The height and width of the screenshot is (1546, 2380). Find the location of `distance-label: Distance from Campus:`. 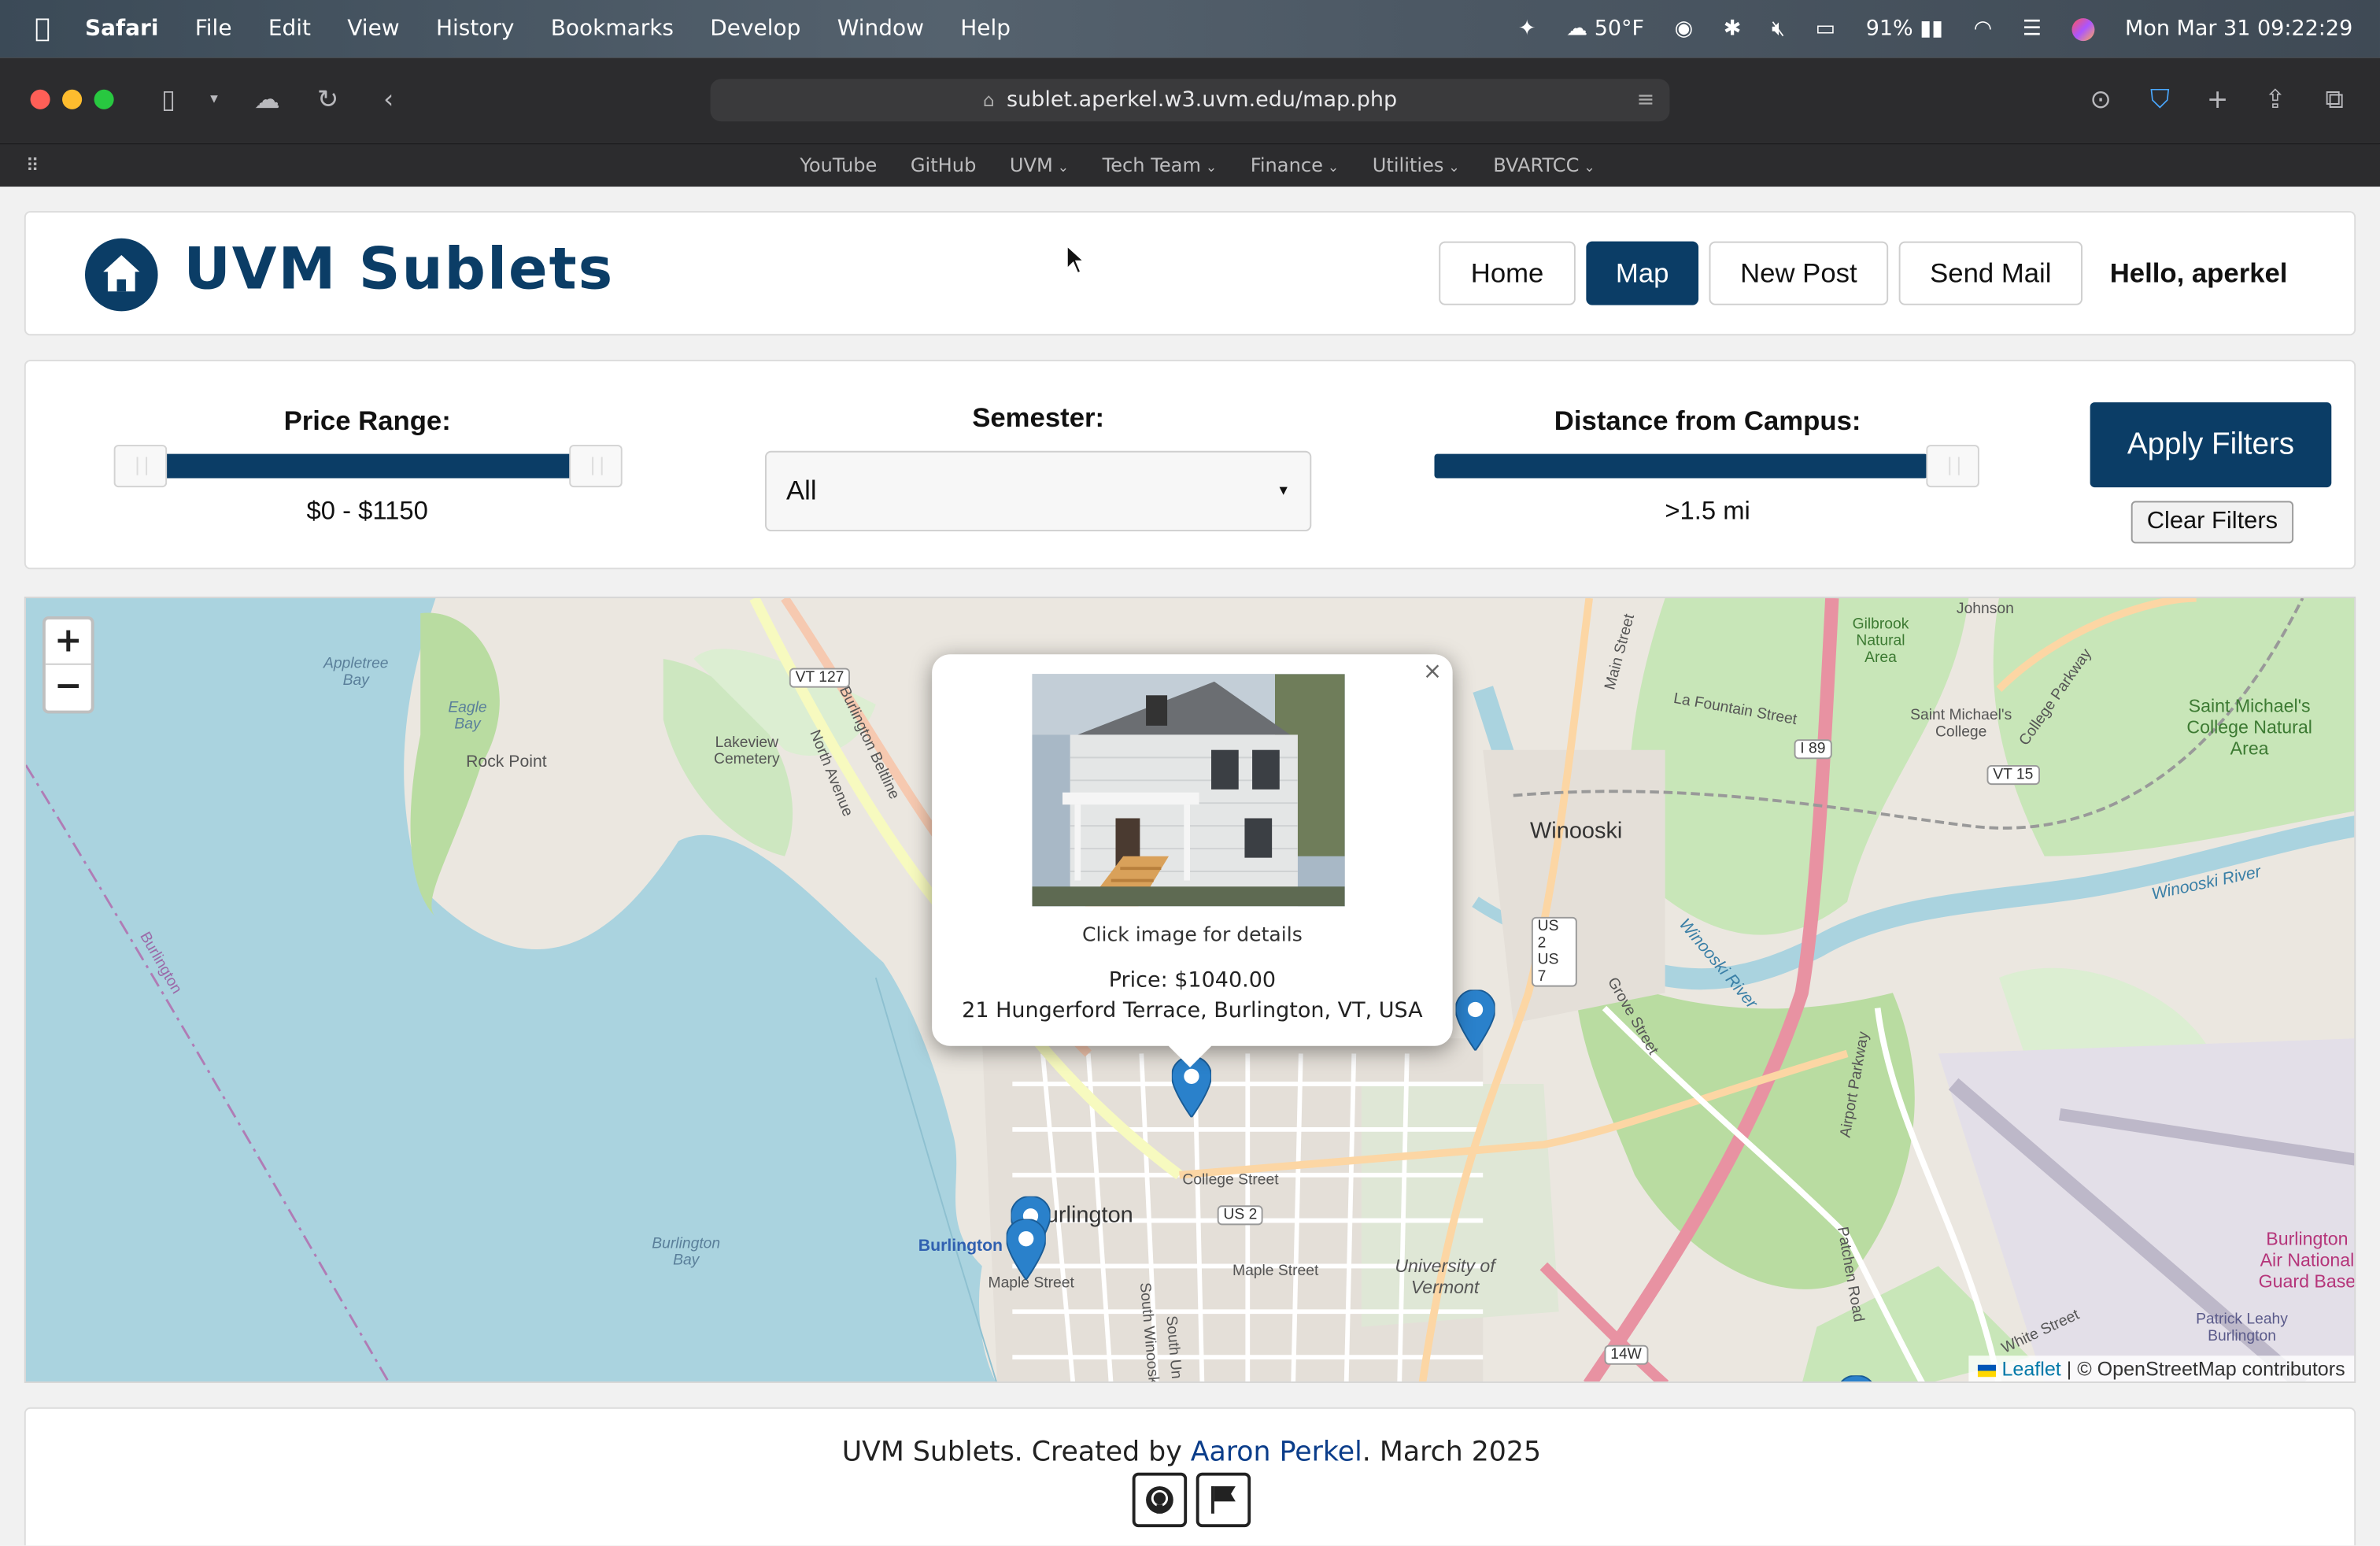

distance-label: Distance from Campus: is located at coordinates (1707, 421).